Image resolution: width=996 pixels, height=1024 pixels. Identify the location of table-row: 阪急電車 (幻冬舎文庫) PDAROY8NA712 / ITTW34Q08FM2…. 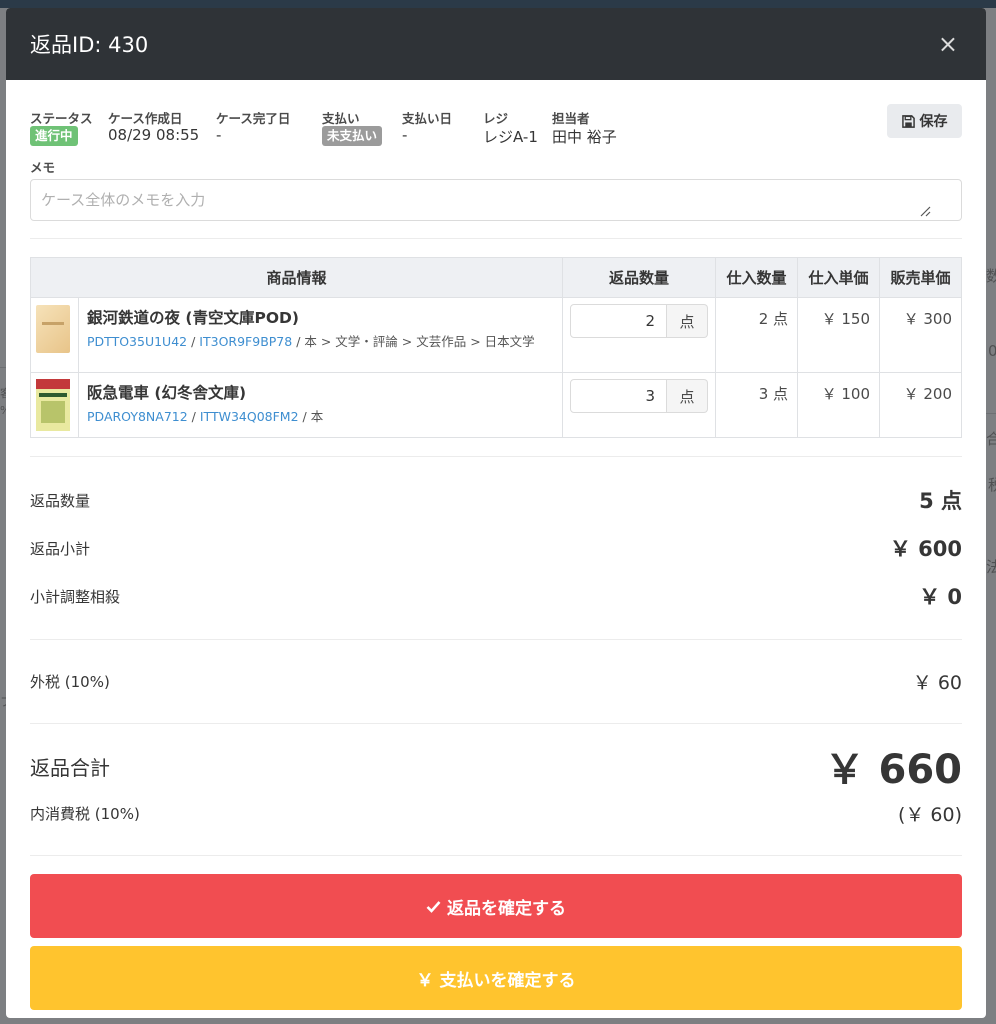
(496, 405).